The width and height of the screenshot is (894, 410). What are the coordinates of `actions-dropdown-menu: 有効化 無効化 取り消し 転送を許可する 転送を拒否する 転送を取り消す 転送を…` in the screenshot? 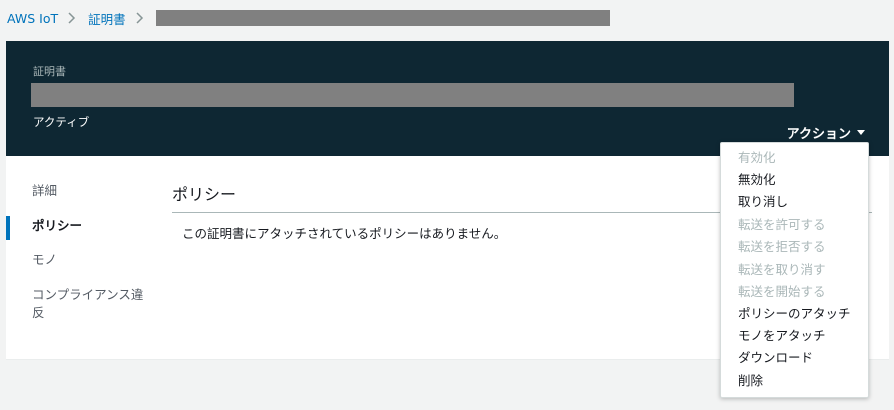 It's located at (794, 270).